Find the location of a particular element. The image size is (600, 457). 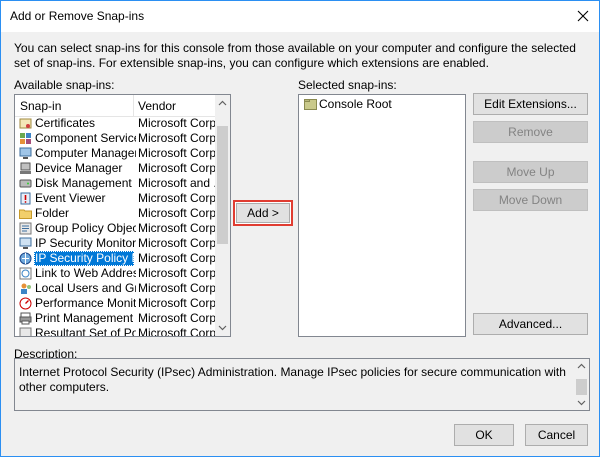

tree-item-label: Console Root is located at coordinates (355, 104).